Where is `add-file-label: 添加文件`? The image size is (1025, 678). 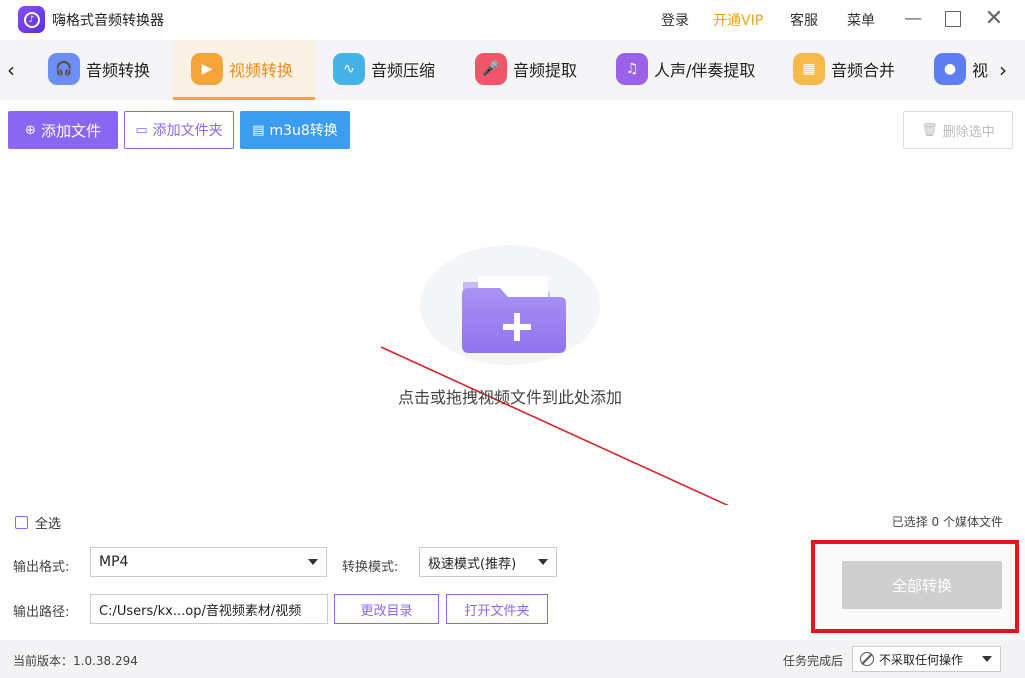
add-file-label: 添加文件 is located at coordinates (70, 130).